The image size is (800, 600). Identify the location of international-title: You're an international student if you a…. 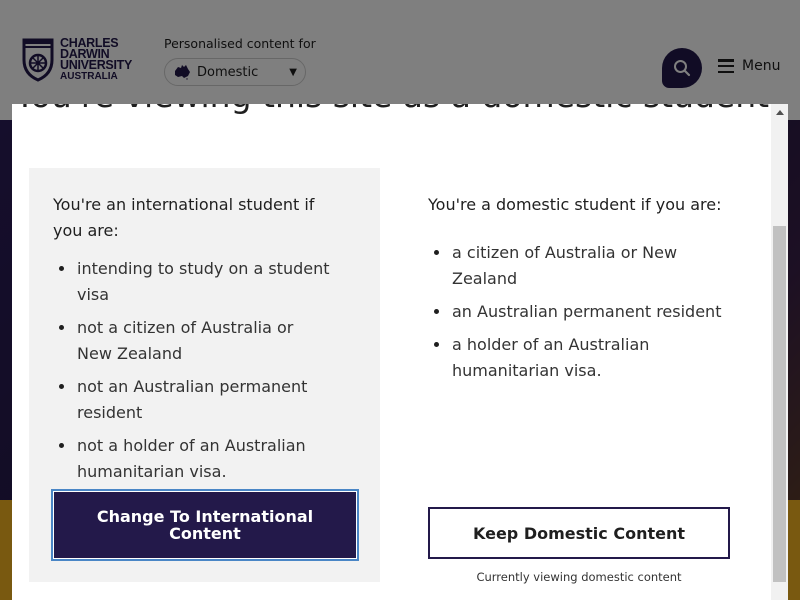
(184, 217).